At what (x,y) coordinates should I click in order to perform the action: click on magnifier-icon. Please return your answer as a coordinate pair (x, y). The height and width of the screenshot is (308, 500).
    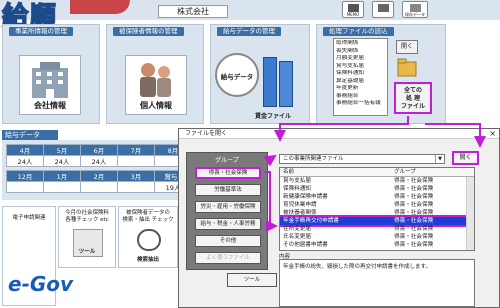
    Looking at the image, I should click on (149, 240).